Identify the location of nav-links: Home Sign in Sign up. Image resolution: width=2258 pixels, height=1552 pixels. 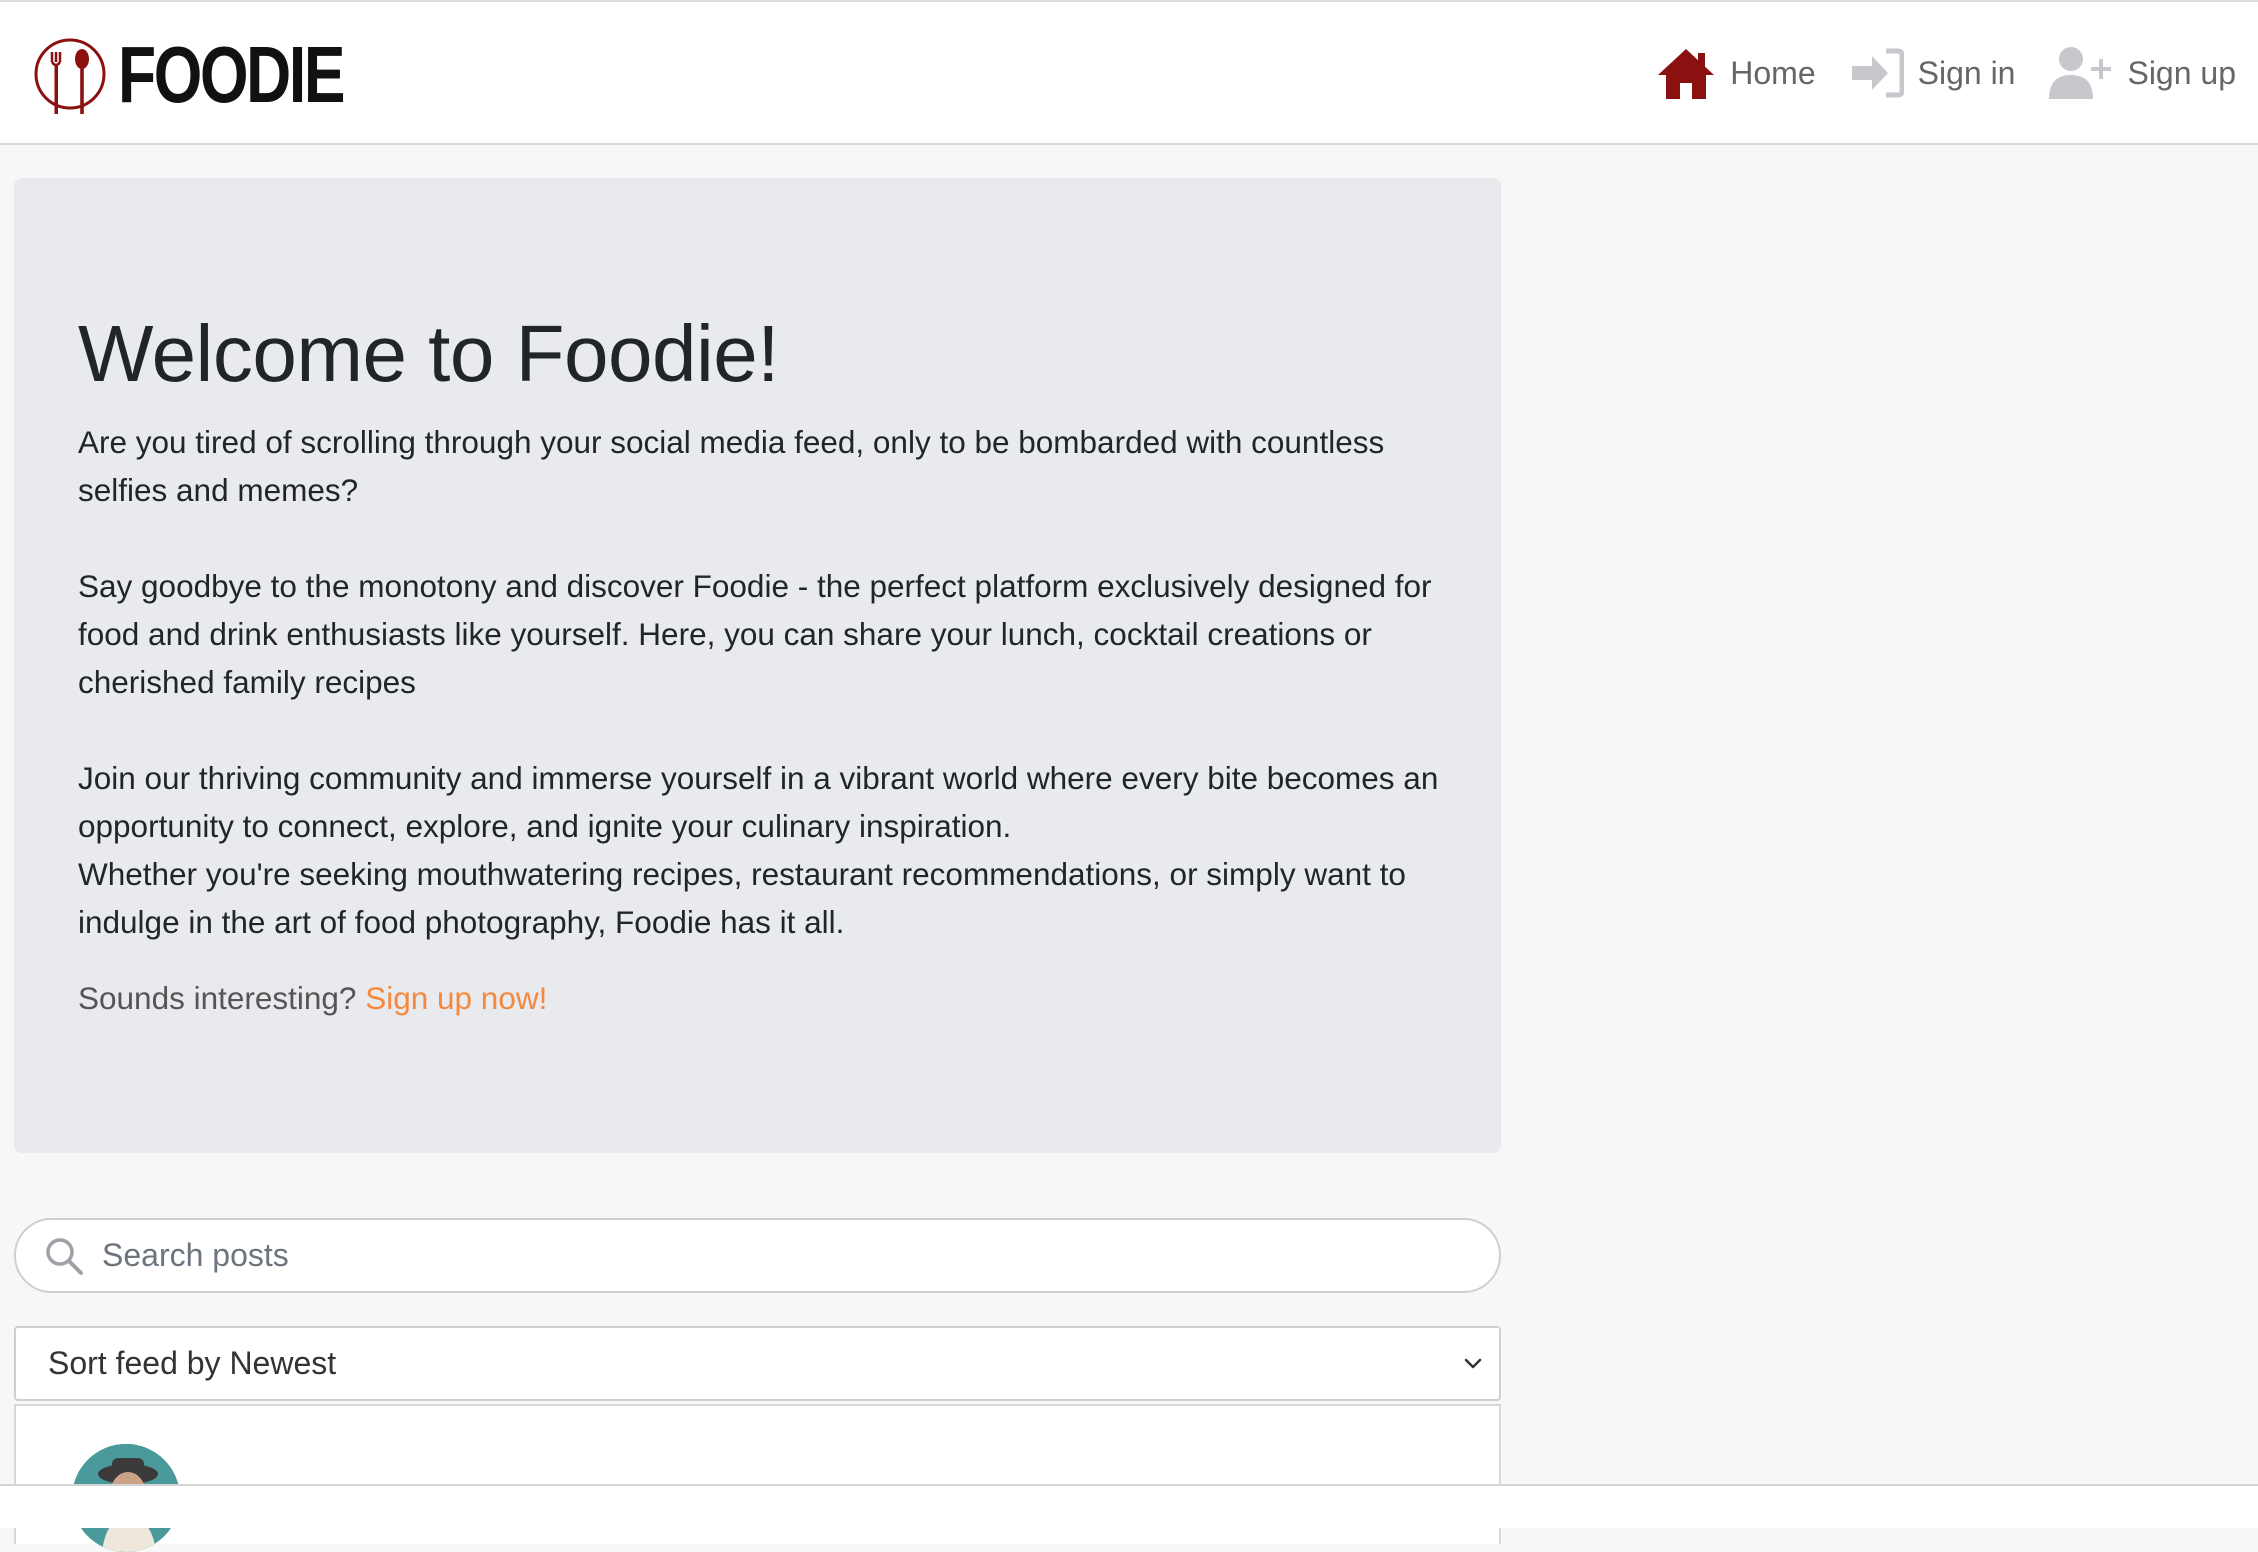
(1929, 73).